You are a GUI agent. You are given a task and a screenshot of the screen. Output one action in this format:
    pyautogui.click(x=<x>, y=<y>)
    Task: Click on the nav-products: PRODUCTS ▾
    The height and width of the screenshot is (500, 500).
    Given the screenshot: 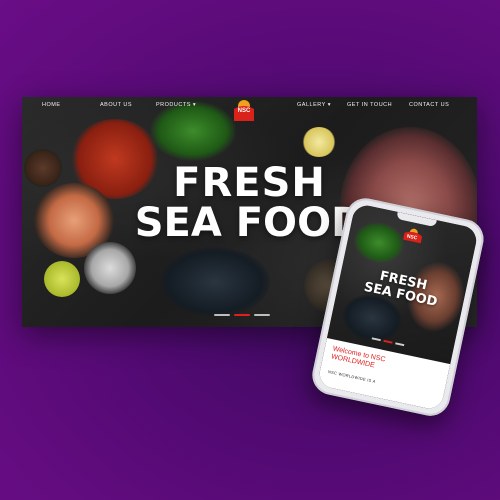 What is the action you would take?
    pyautogui.click(x=176, y=105)
    